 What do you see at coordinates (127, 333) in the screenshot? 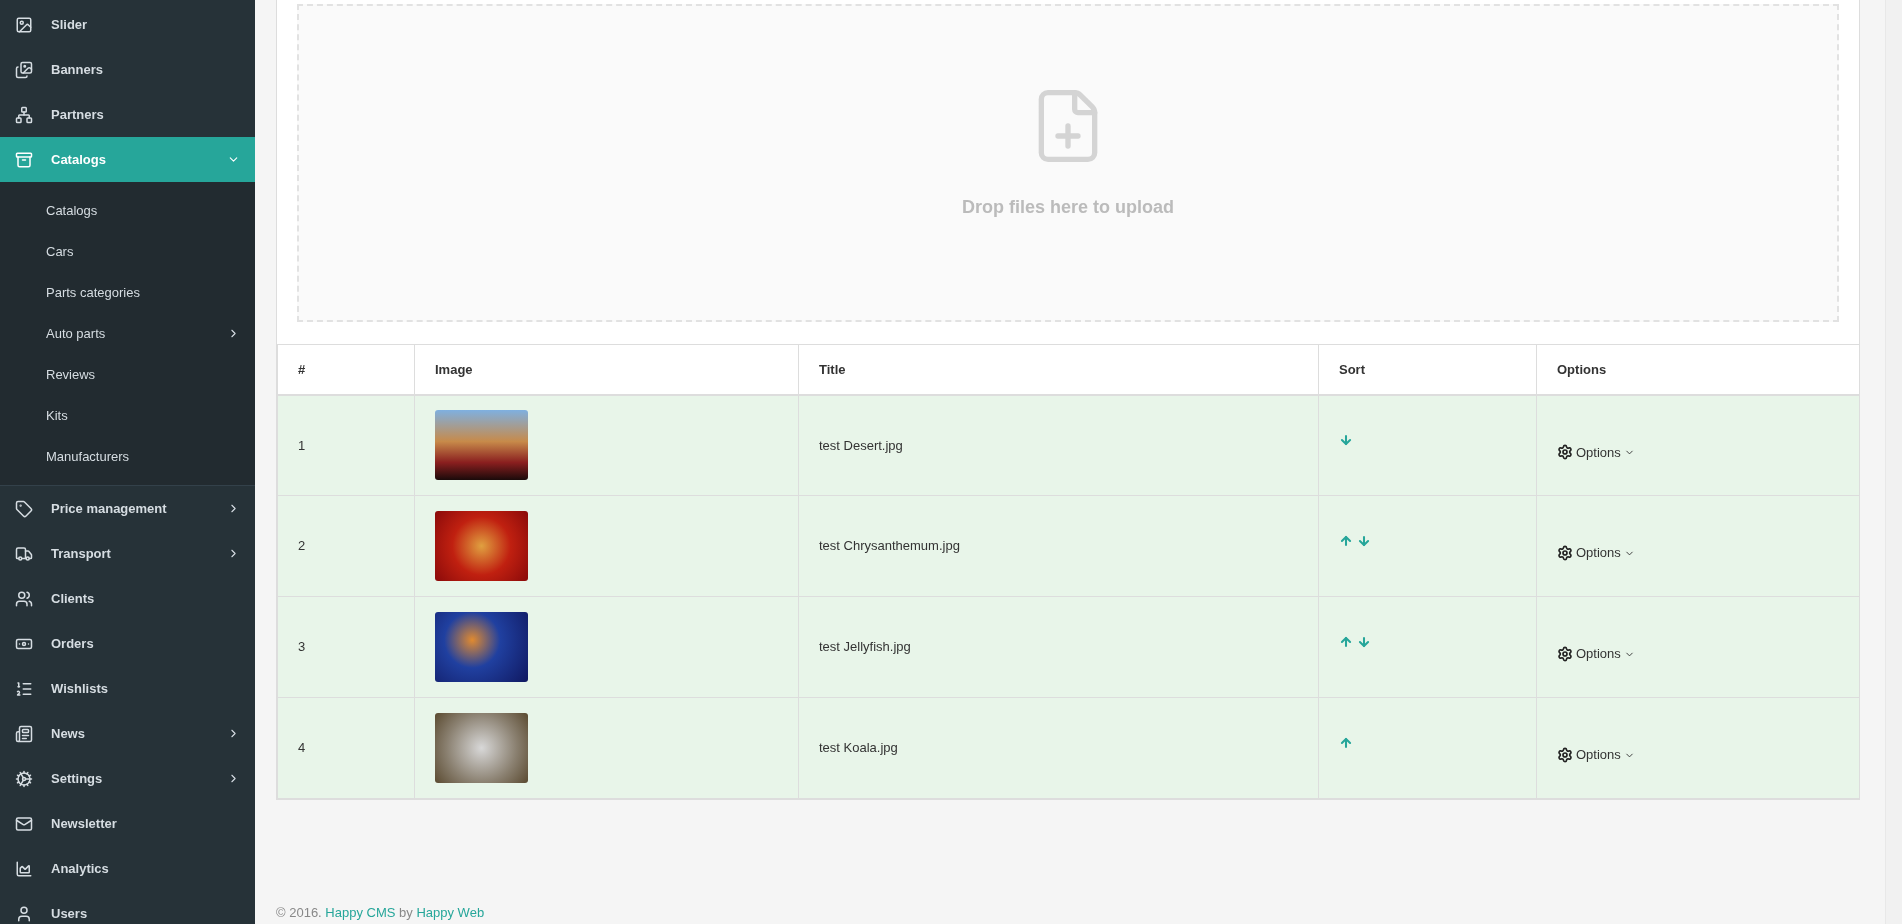
I see `submenu-item: Auto parts` at bounding box center [127, 333].